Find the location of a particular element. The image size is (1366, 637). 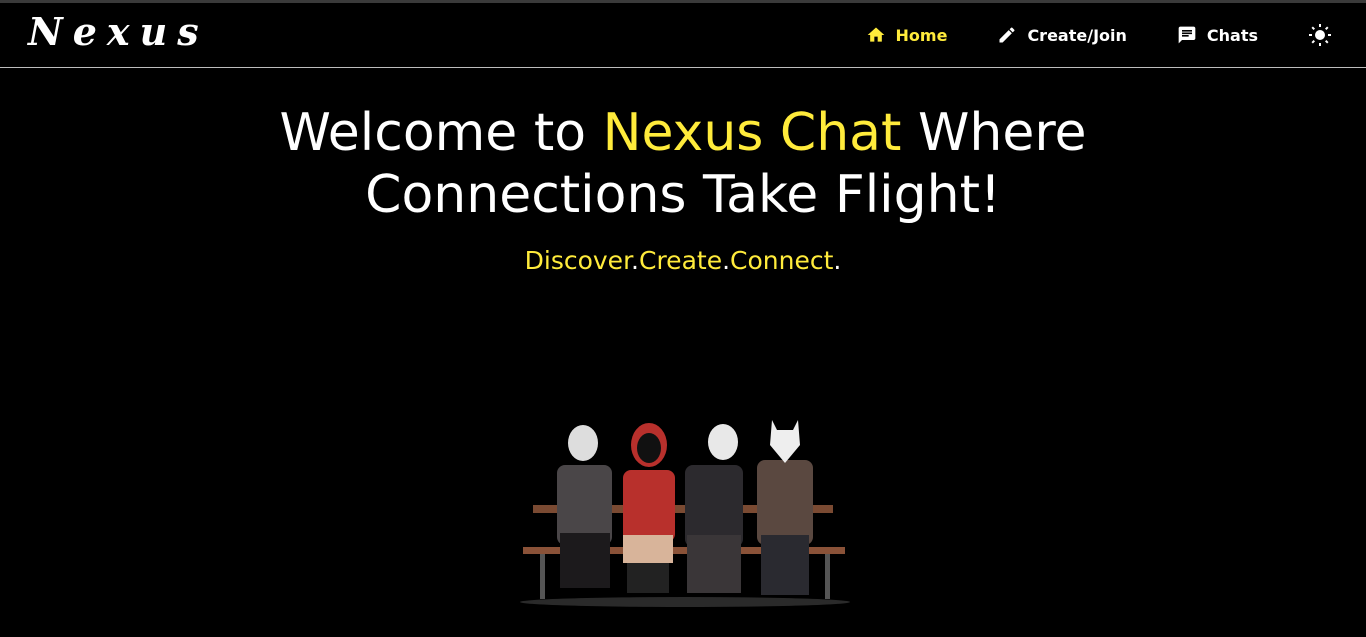

title-post: Where is located at coordinates (994, 133).